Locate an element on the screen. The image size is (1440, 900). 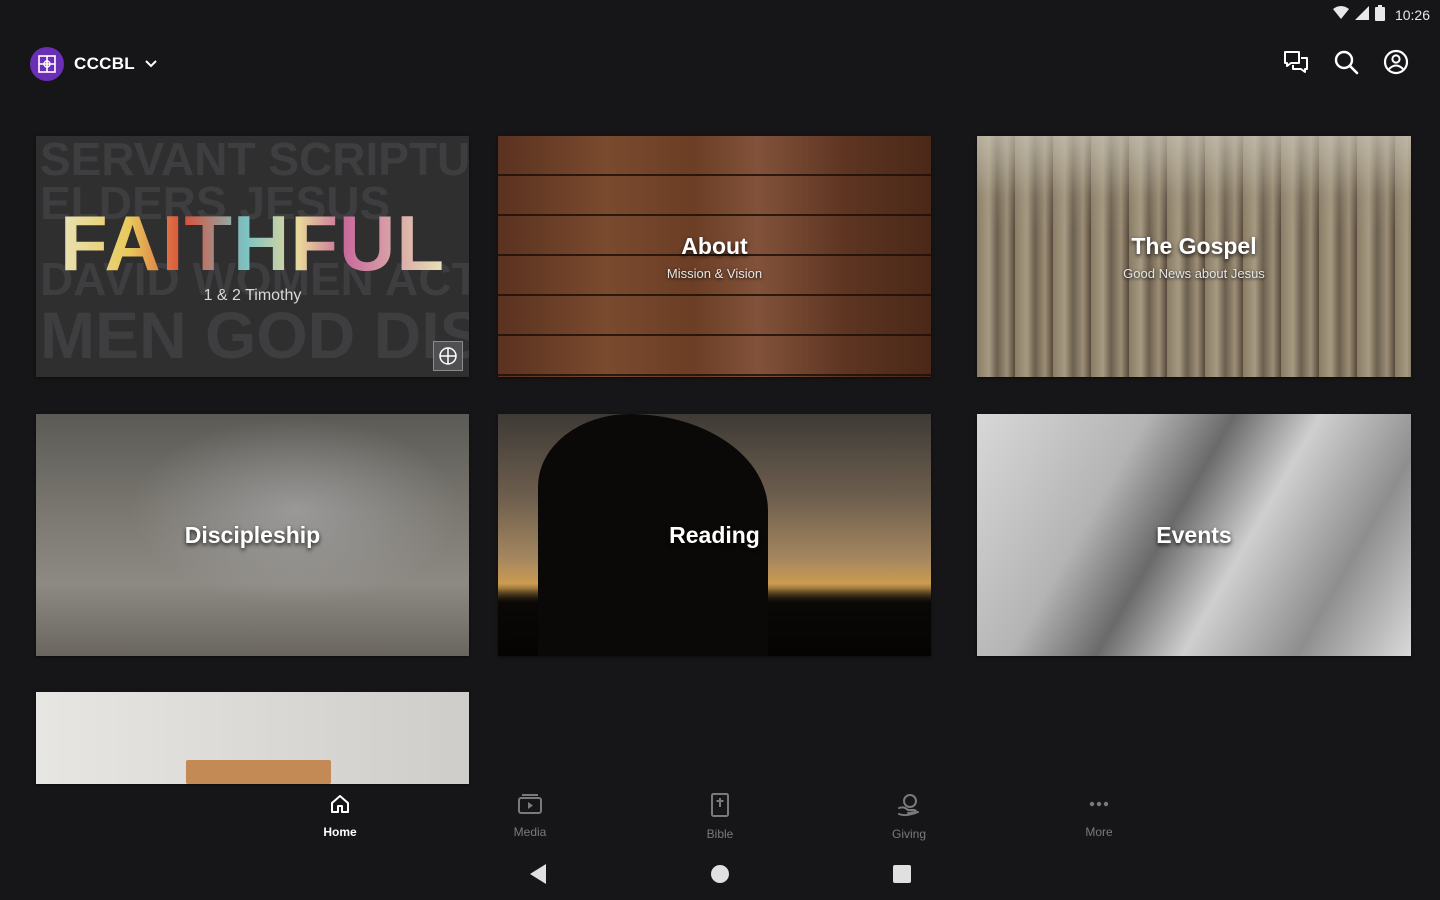
tile-events: Events is located at coordinates (1194, 535).